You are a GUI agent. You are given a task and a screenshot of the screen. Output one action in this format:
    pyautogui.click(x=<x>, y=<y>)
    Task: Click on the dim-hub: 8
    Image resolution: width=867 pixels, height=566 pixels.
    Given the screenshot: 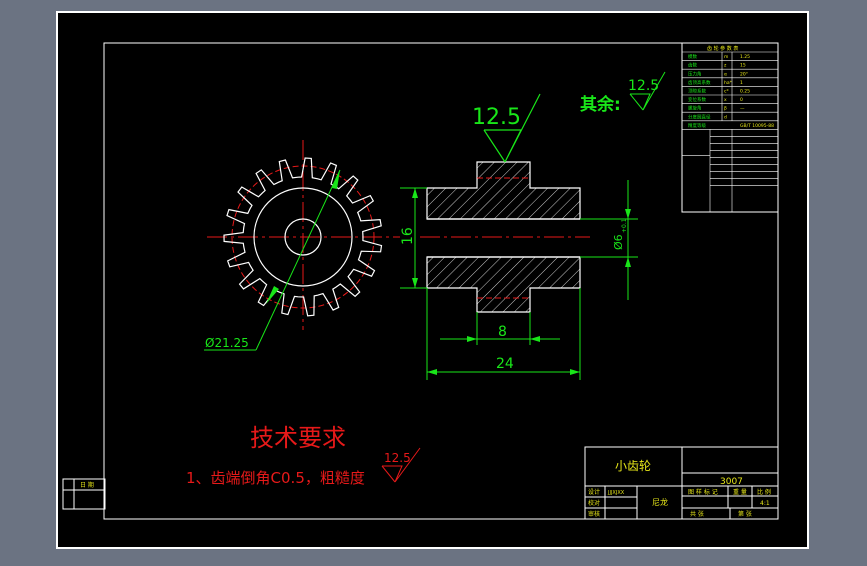 What is the action you would take?
    pyautogui.click(x=502, y=332)
    